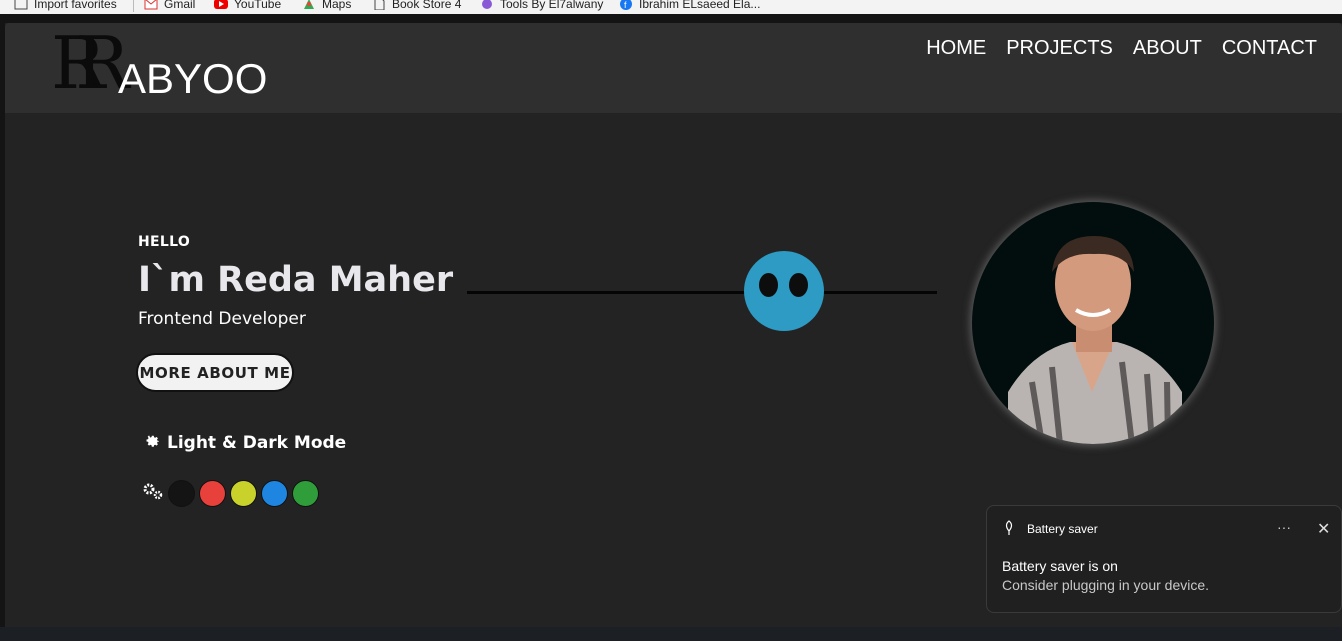 Image resolution: width=1342 pixels, height=641 pixels. What do you see at coordinates (487, 5) in the screenshot?
I see `tools-icon` at bounding box center [487, 5].